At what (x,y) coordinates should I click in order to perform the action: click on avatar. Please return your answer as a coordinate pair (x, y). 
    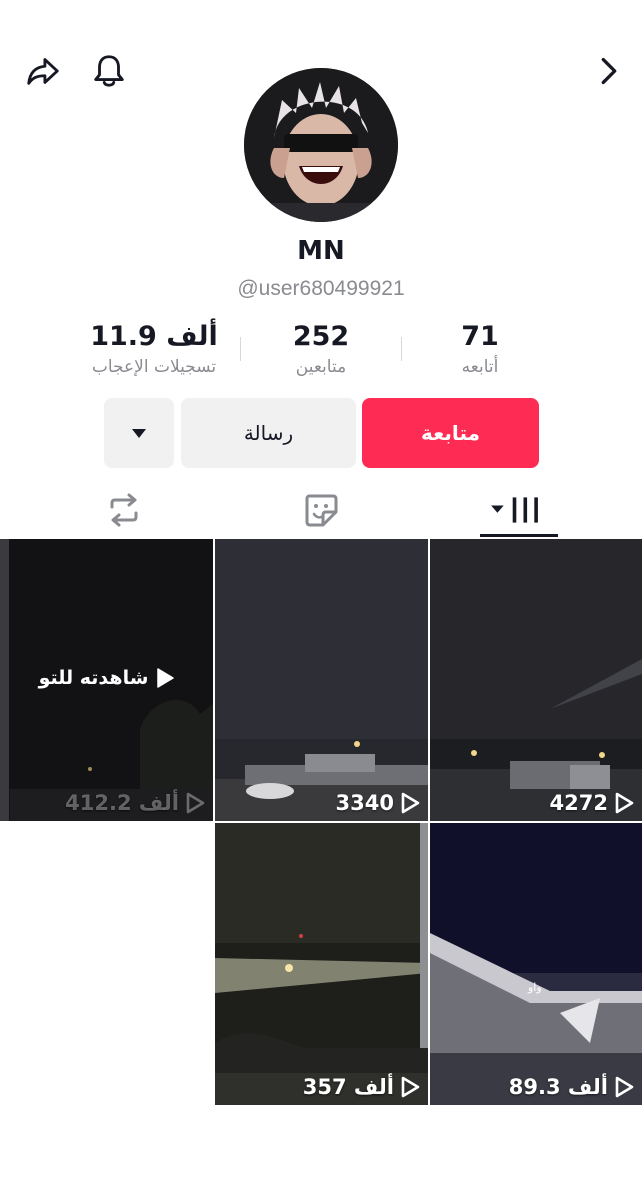
    Looking at the image, I should click on (321, 145).